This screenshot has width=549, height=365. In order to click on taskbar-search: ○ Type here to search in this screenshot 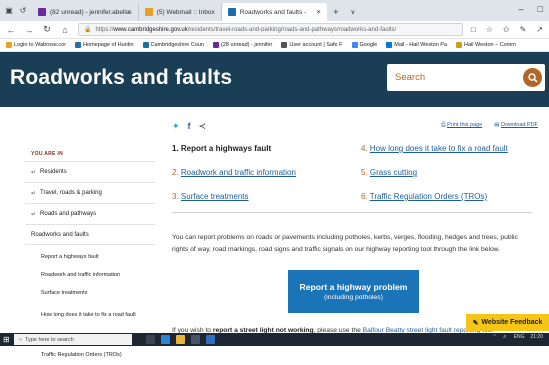, I will do `click(72, 339)`.